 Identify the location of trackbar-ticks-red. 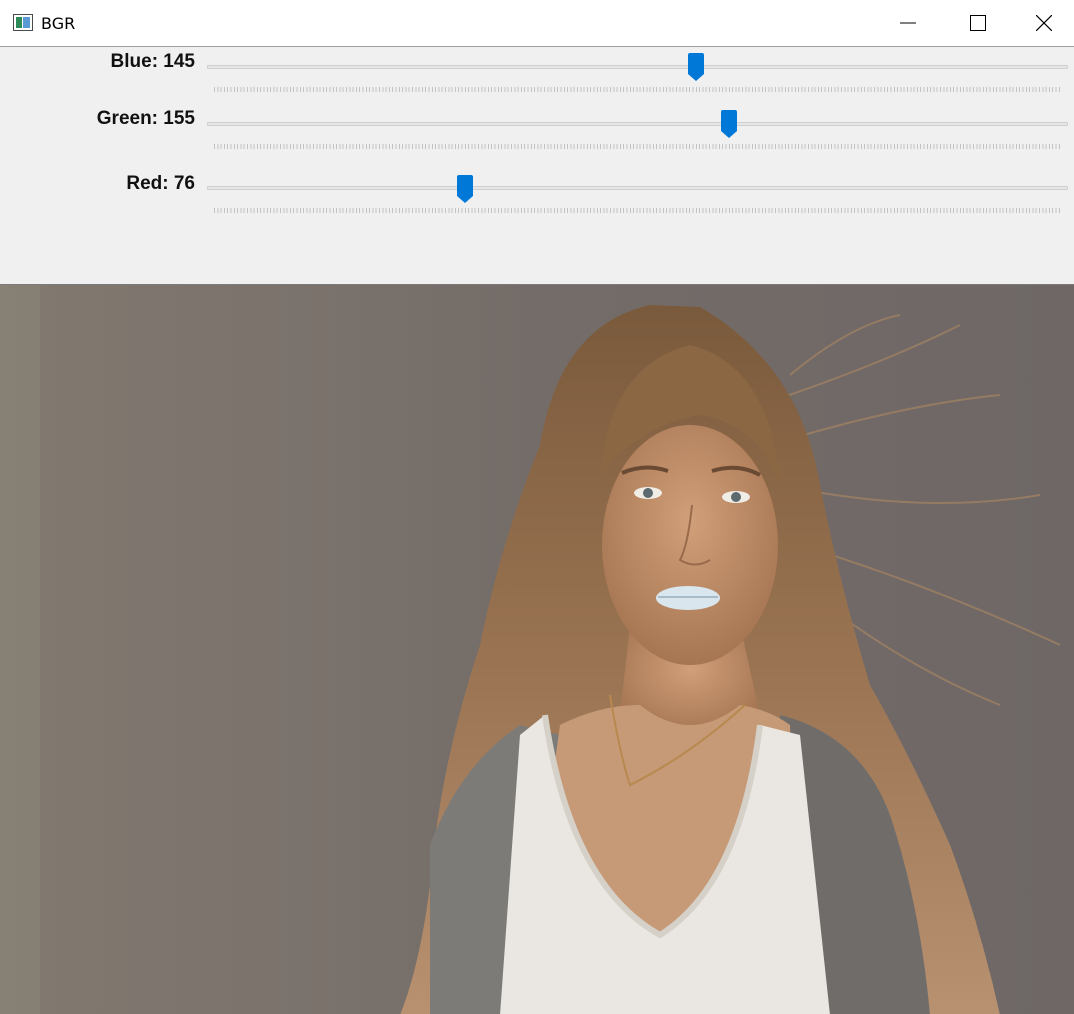
(637, 210).